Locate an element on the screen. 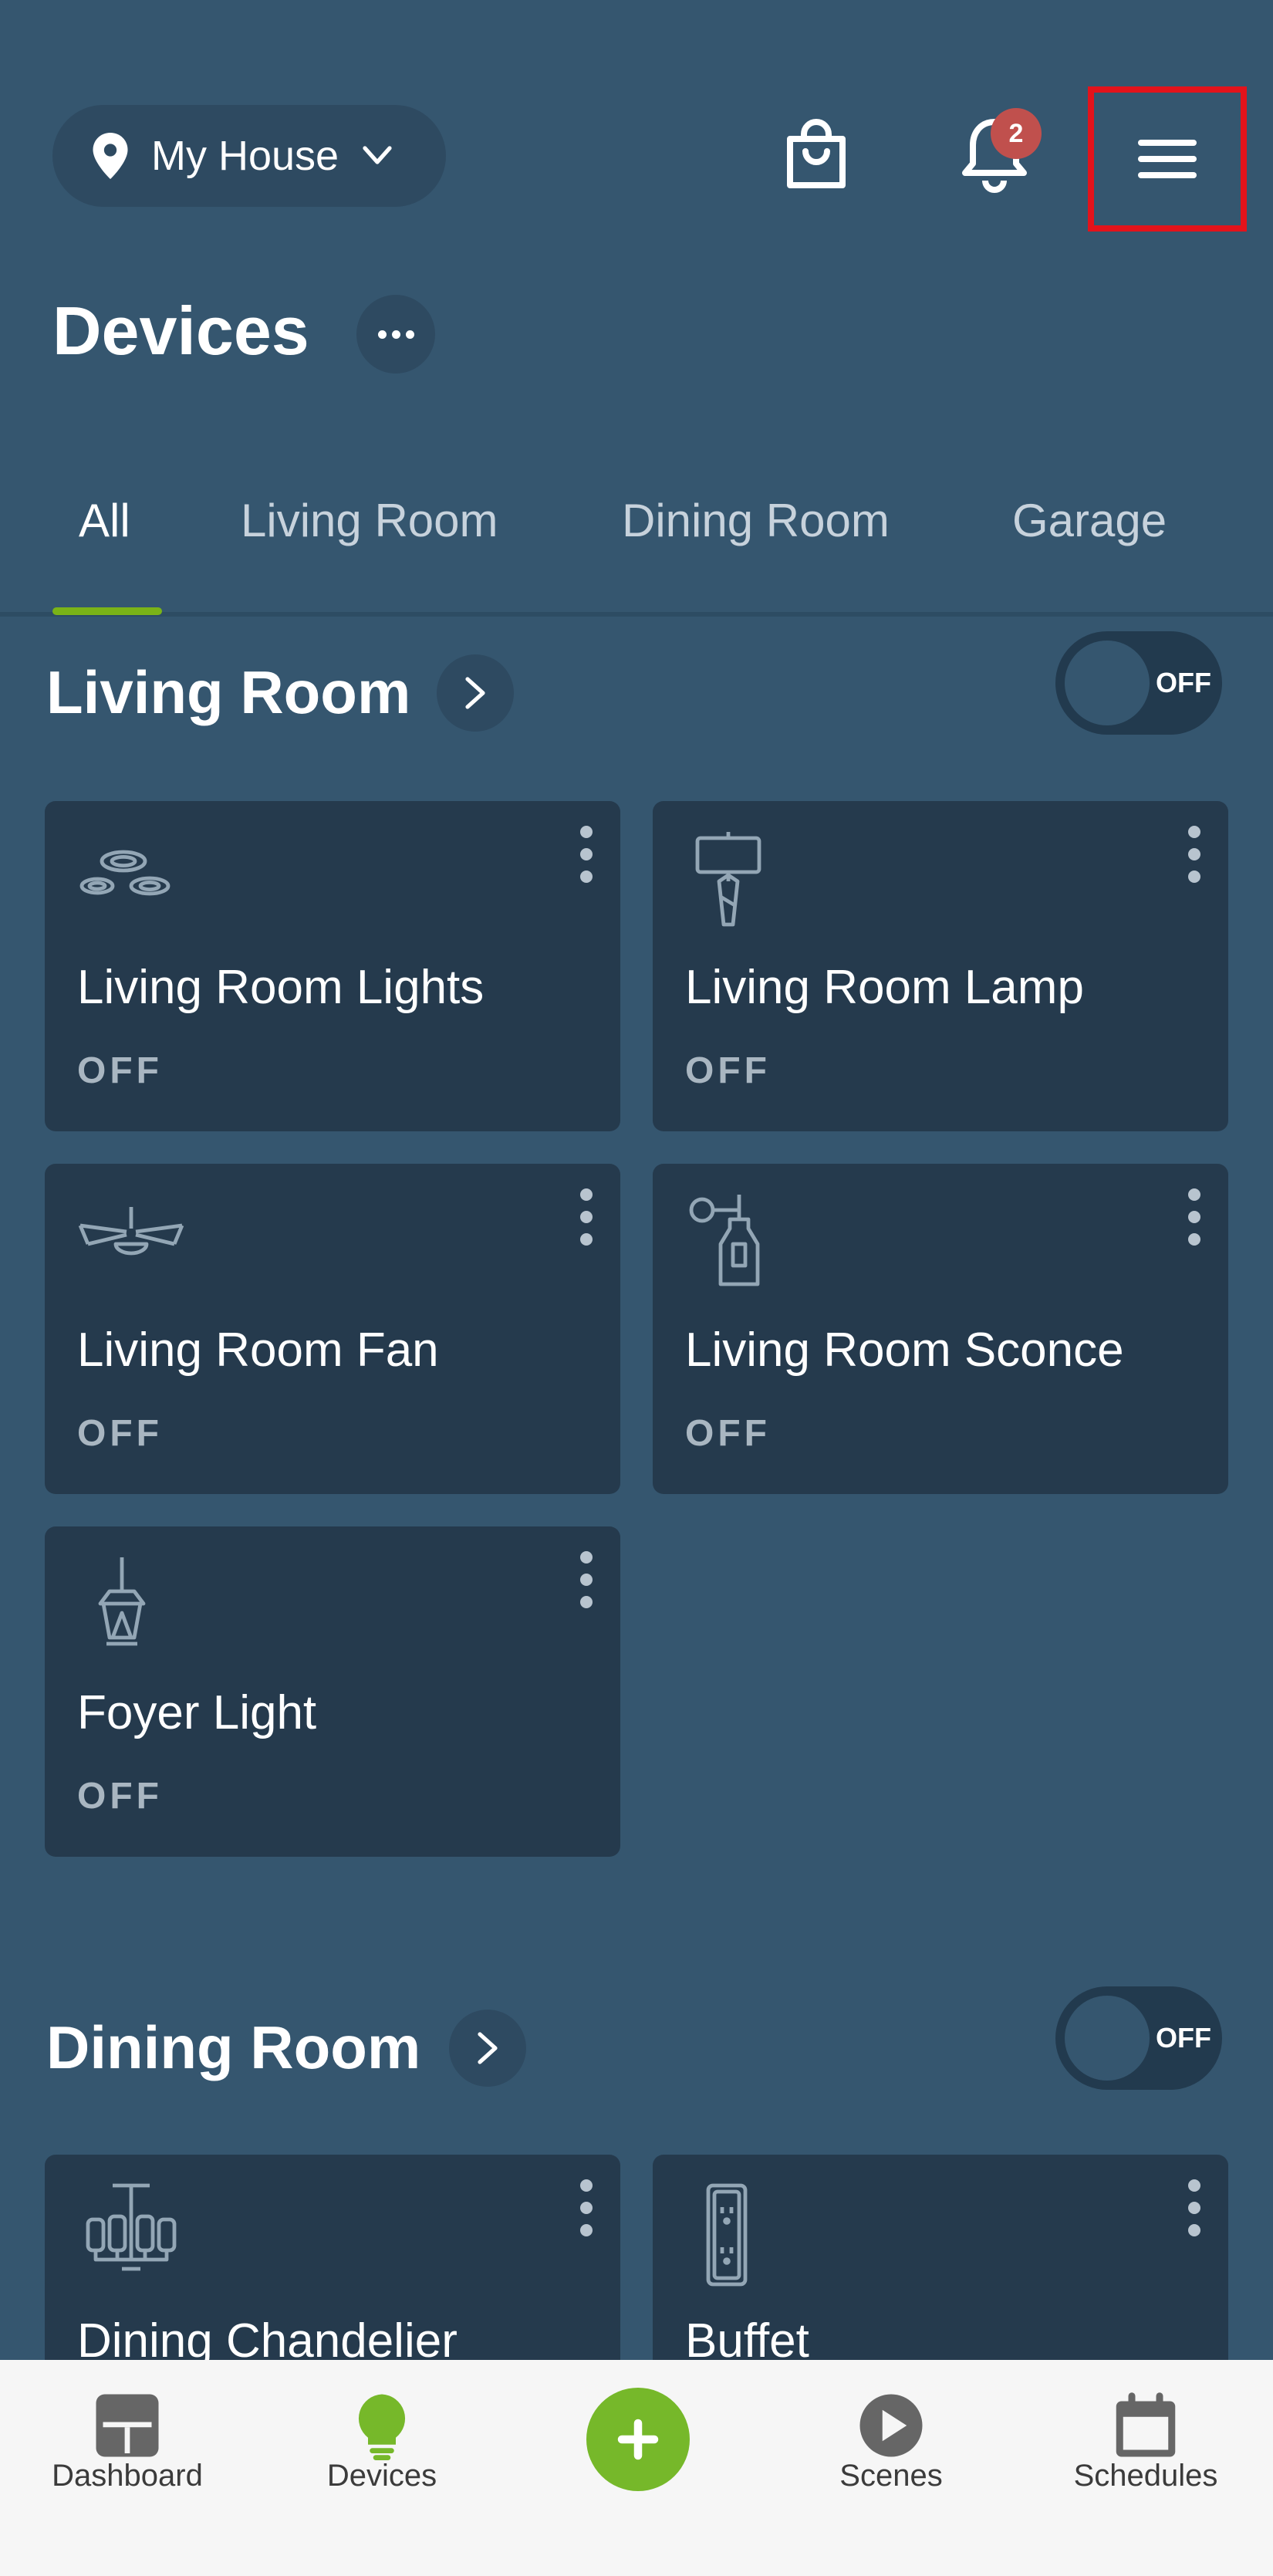 The image size is (1273, 2576). hamburger-menu-button is located at coordinates (1167, 159).